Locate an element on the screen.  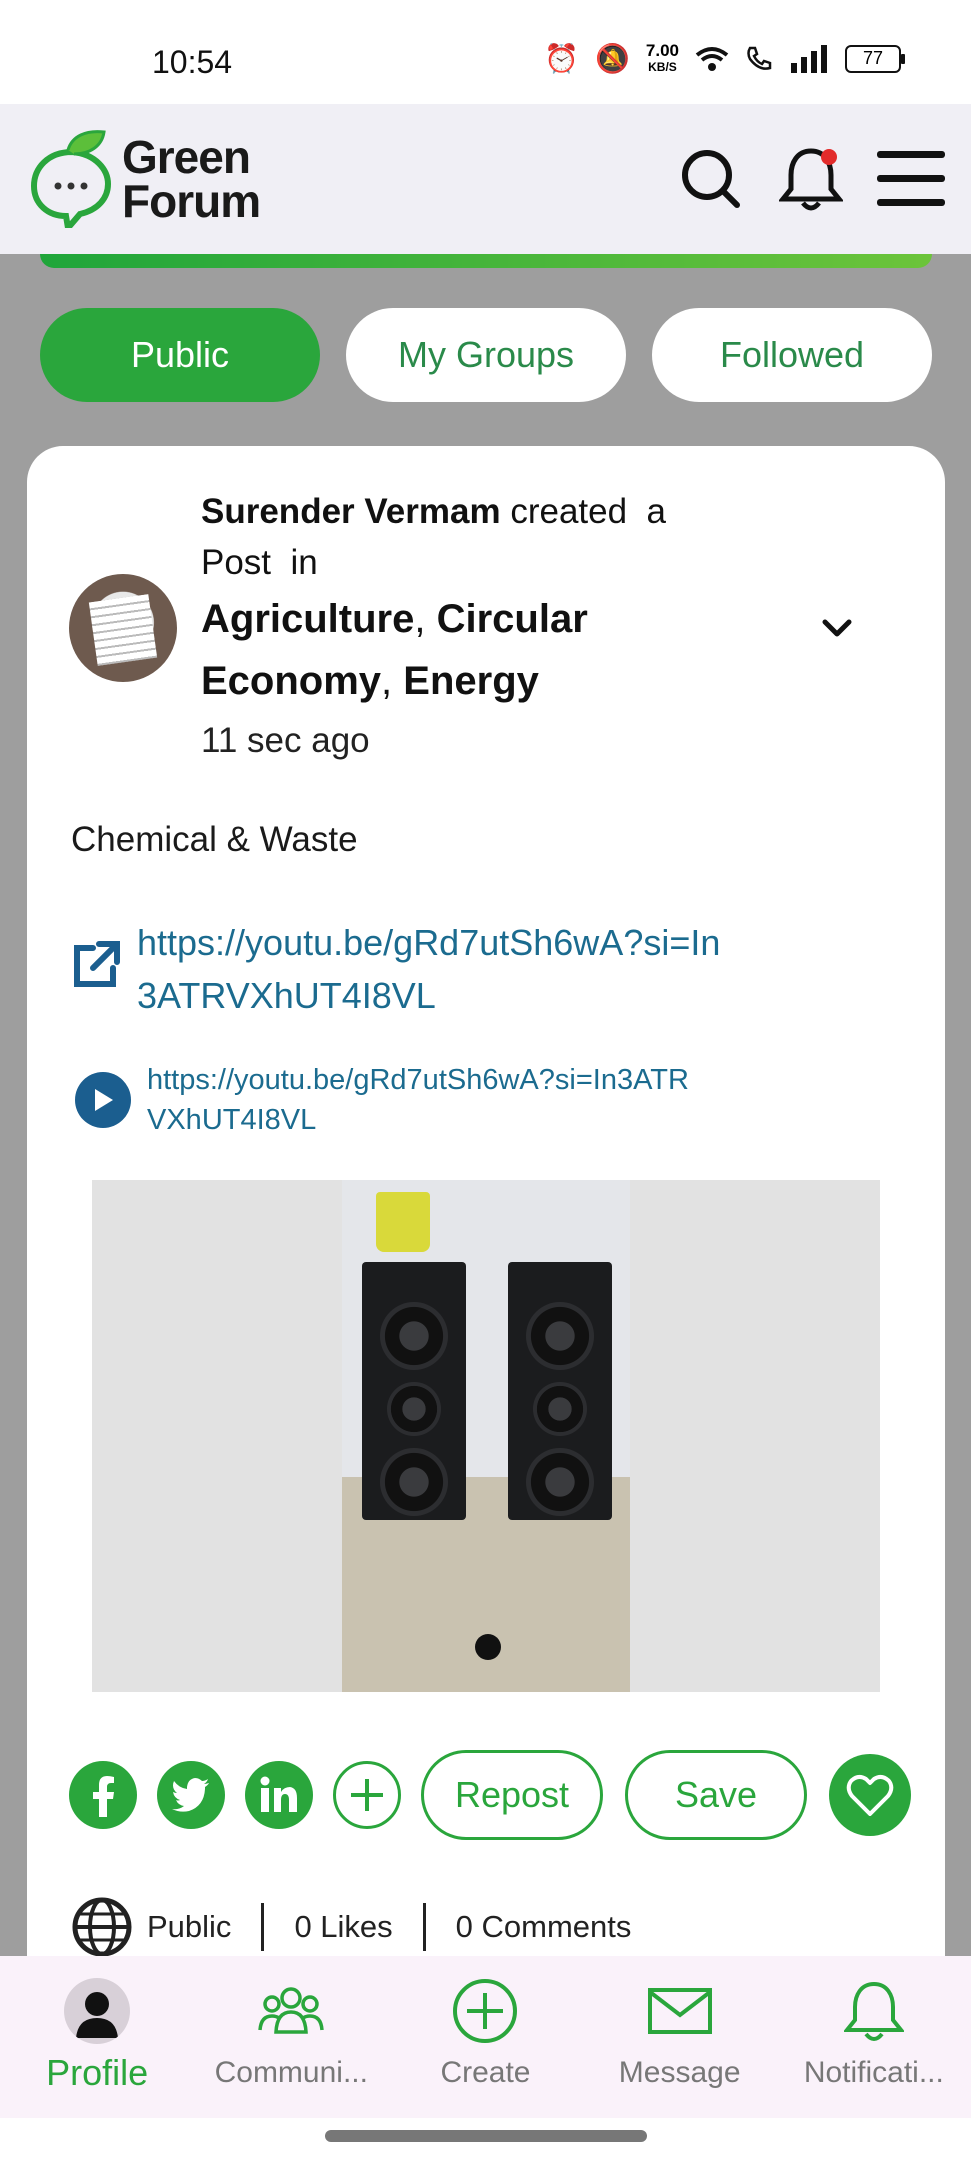
post-author-line: Surender Vermam created a is located at coordinates (481, 511).